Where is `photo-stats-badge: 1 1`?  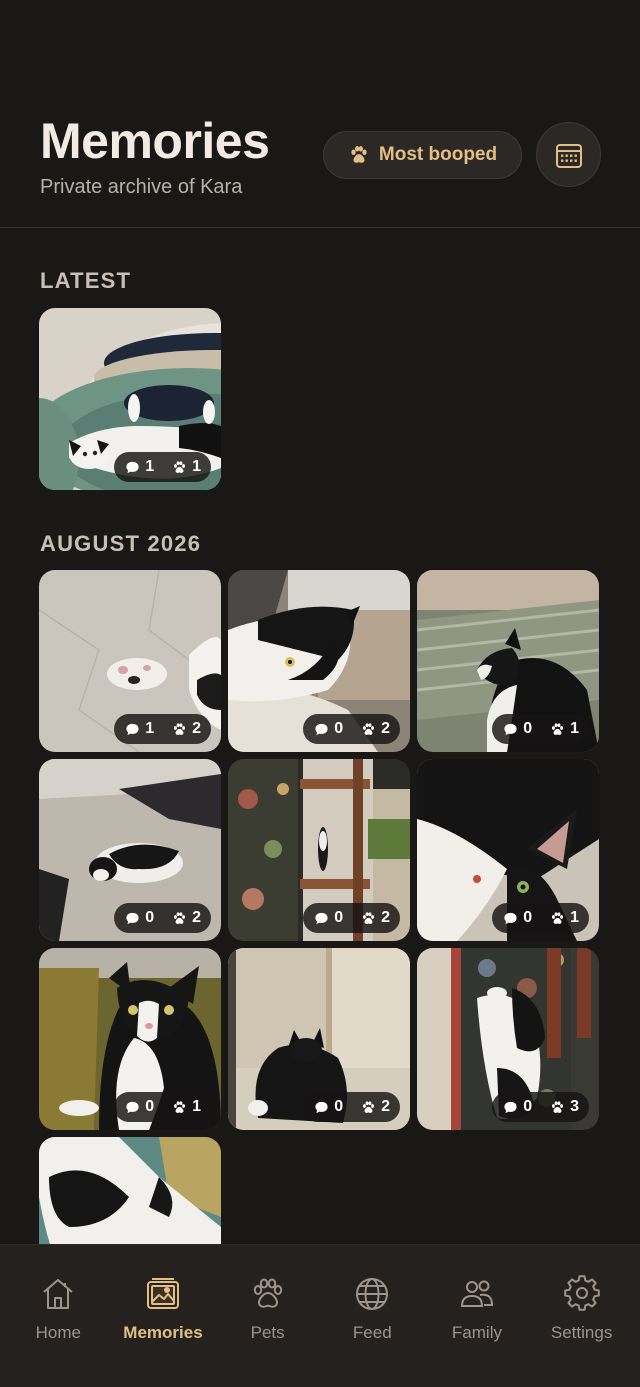 photo-stats-badge: 1 1 is located at coordinates (162, 467).